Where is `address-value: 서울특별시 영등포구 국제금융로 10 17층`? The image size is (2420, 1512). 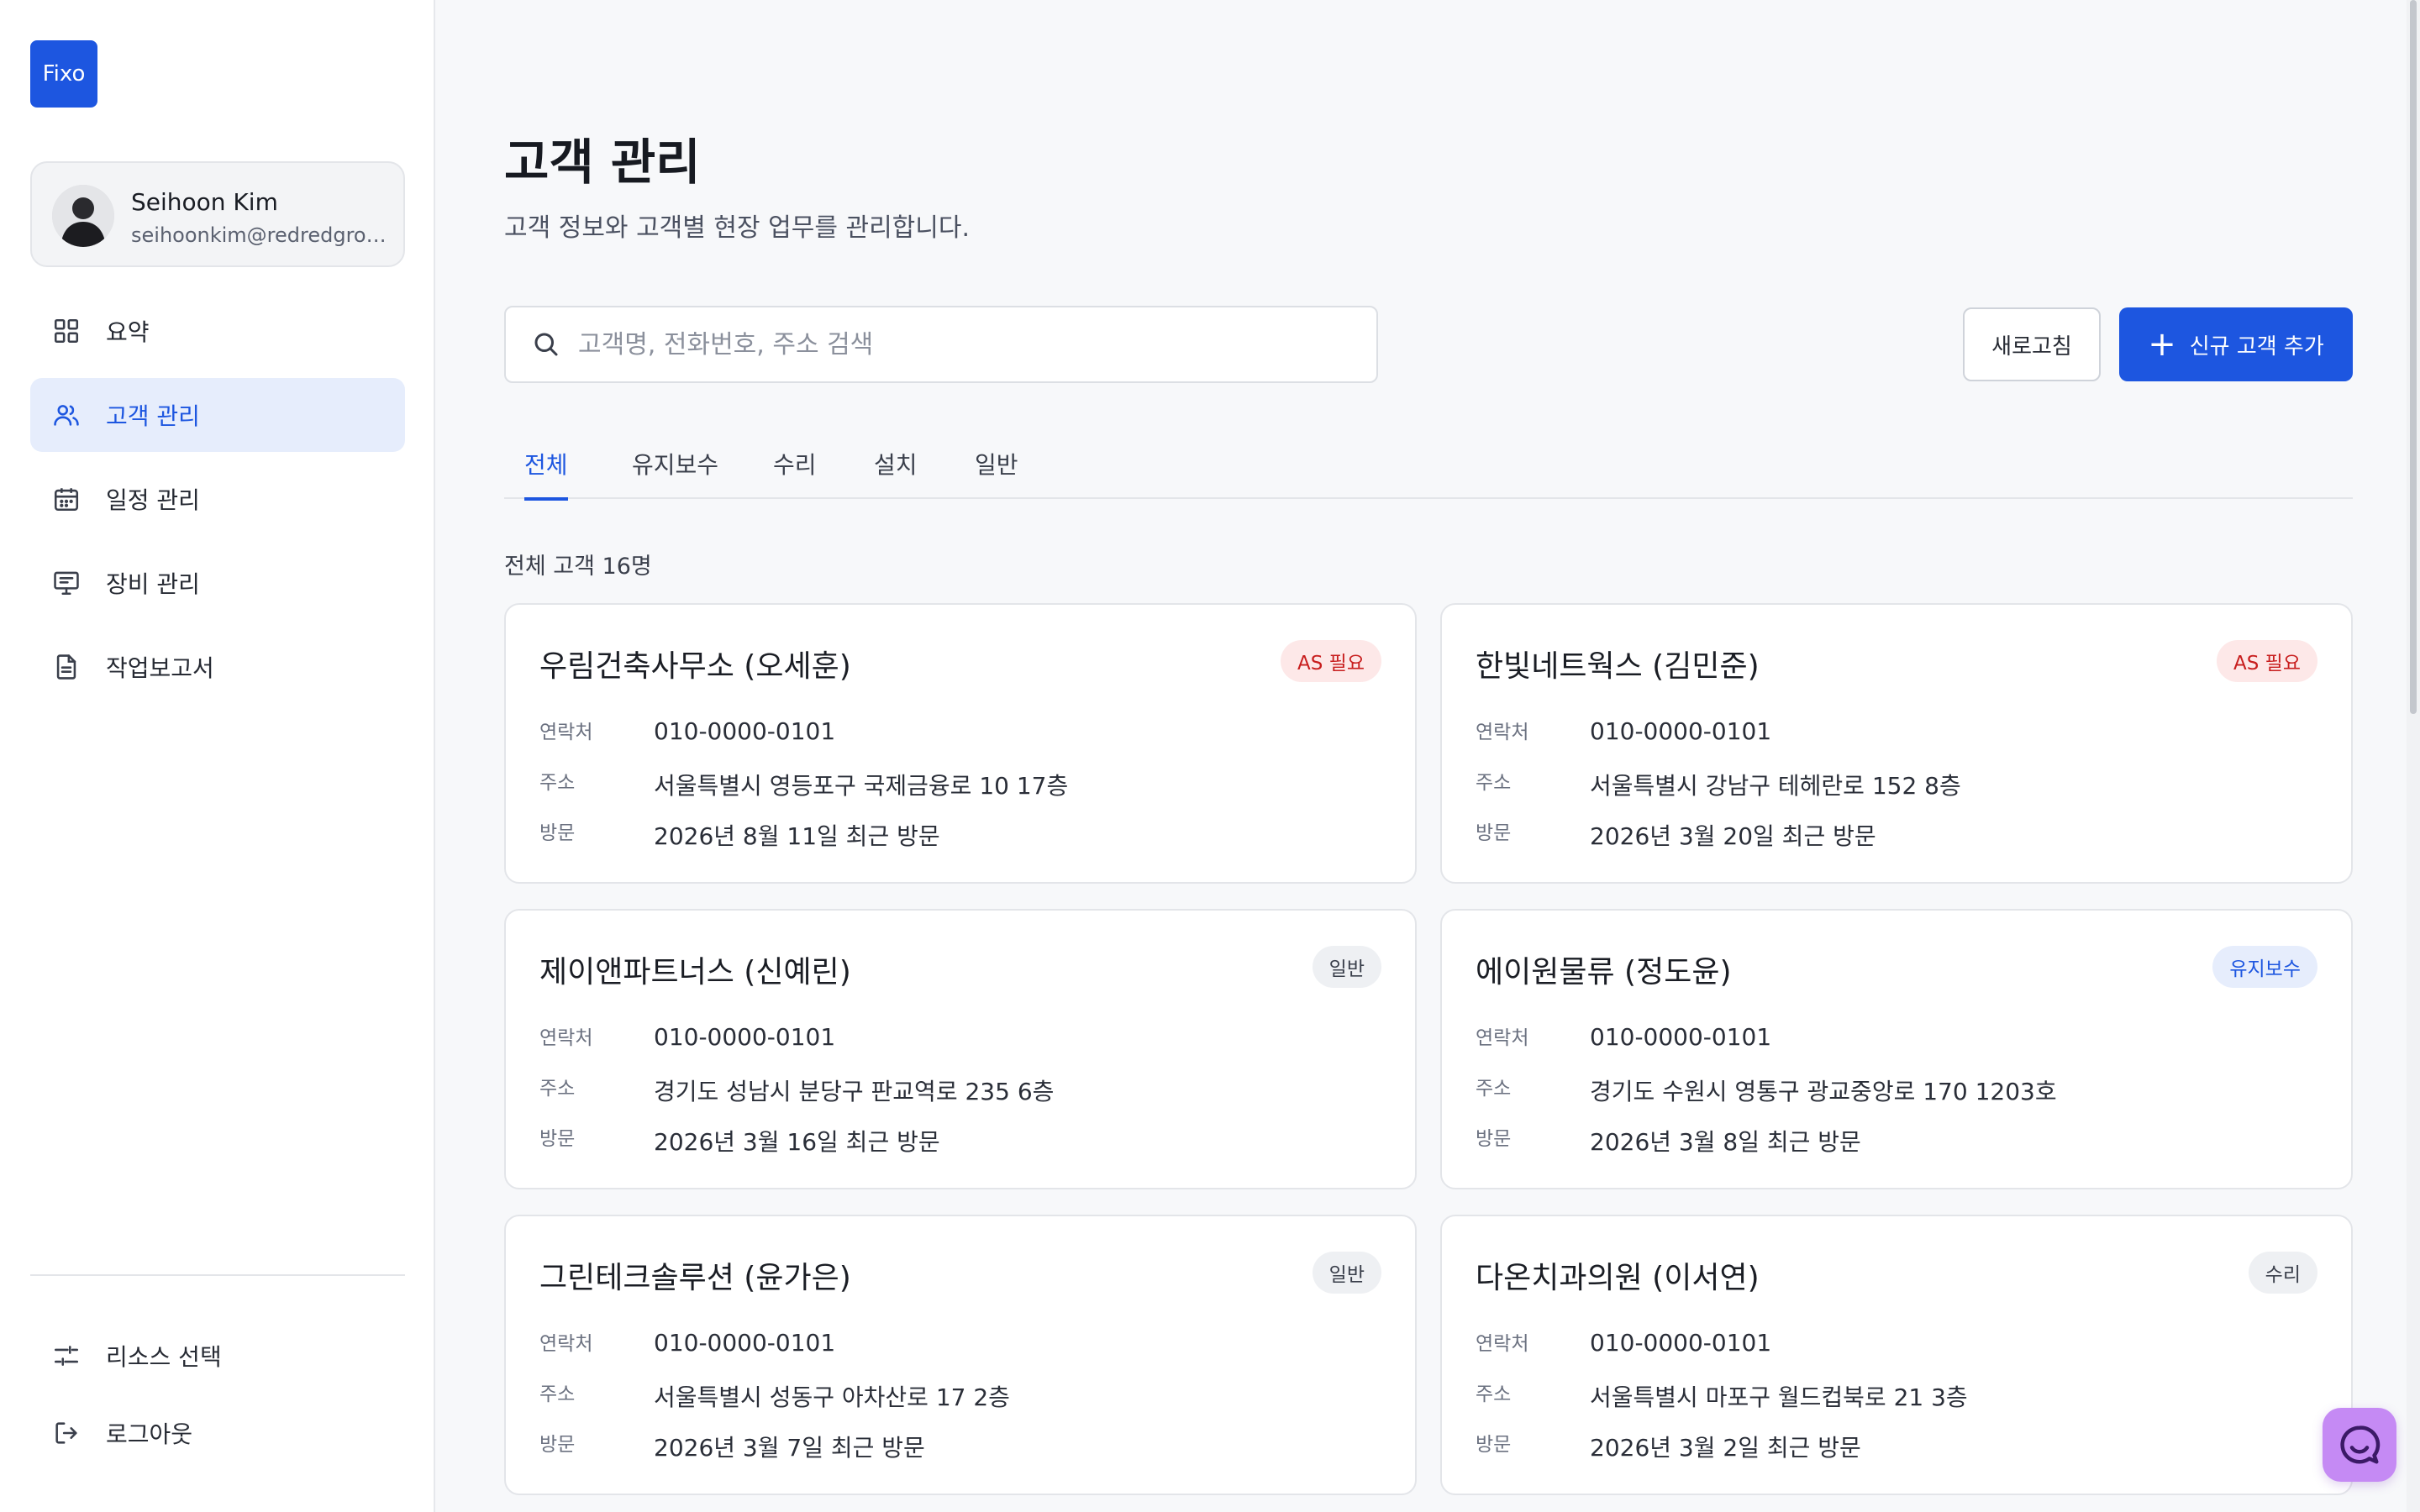 address-value: 서울특별시 영등포구 국제금융로 10 17층 is located at coordinates (862, 786).